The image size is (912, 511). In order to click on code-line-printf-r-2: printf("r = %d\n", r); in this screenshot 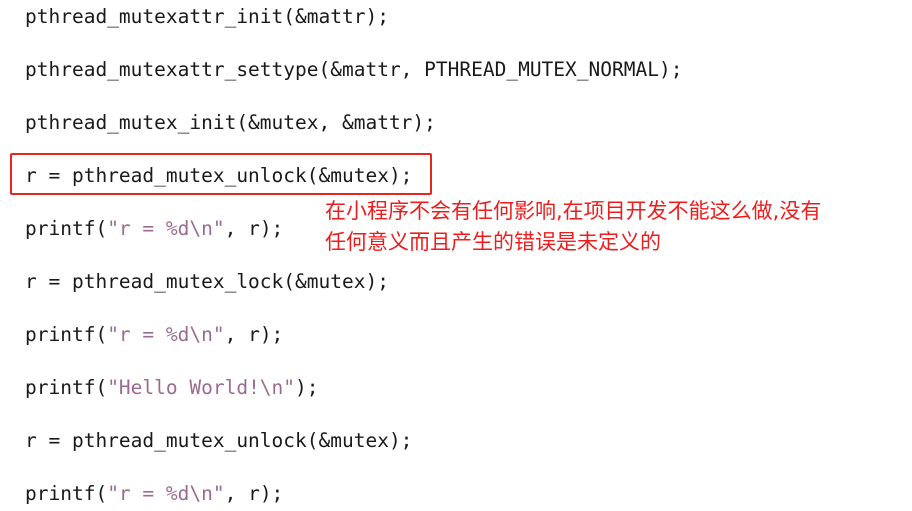, I will do `click(154, 335)`.